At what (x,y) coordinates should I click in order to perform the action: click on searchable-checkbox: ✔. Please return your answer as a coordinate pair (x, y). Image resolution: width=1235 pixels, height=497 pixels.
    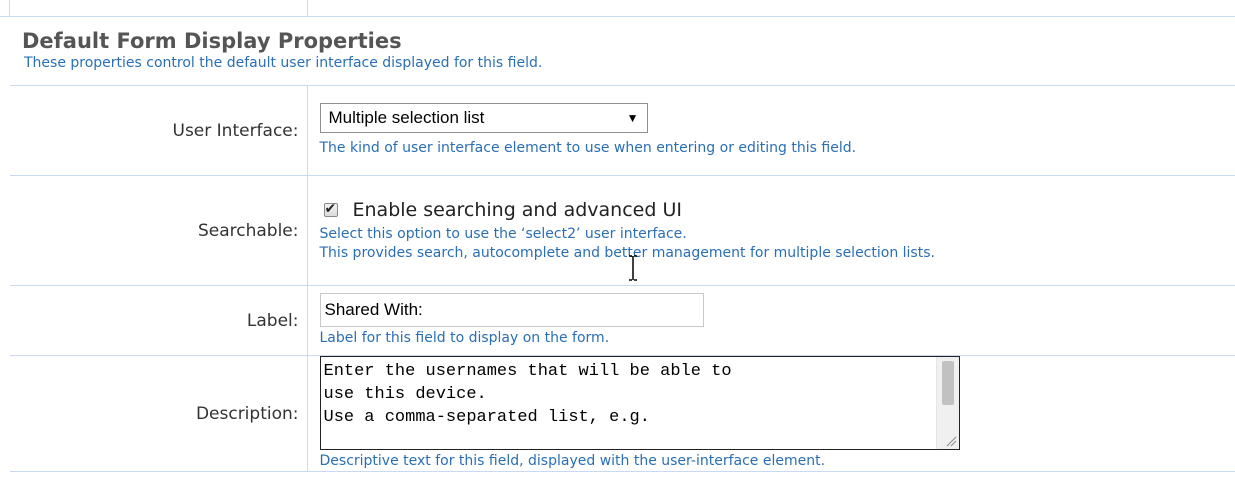
    Looking at the image, I should click on (330, 208).